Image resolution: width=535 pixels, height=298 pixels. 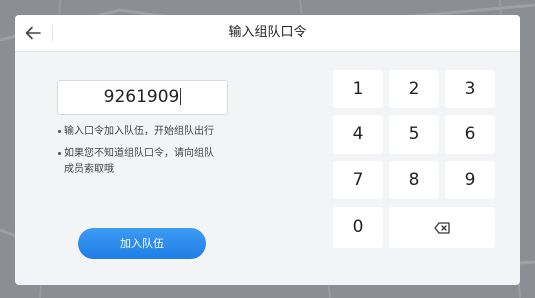 I want to click on back-button, so click(x=33, y=33).